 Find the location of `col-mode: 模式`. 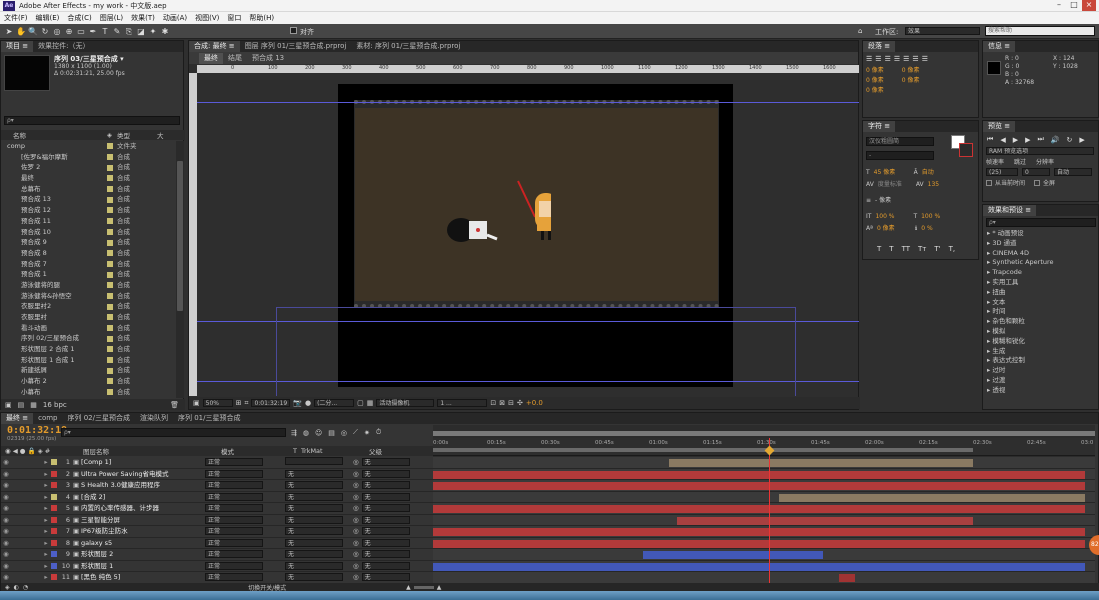

col-mode: 模式 is located at coordinates (257, 451).